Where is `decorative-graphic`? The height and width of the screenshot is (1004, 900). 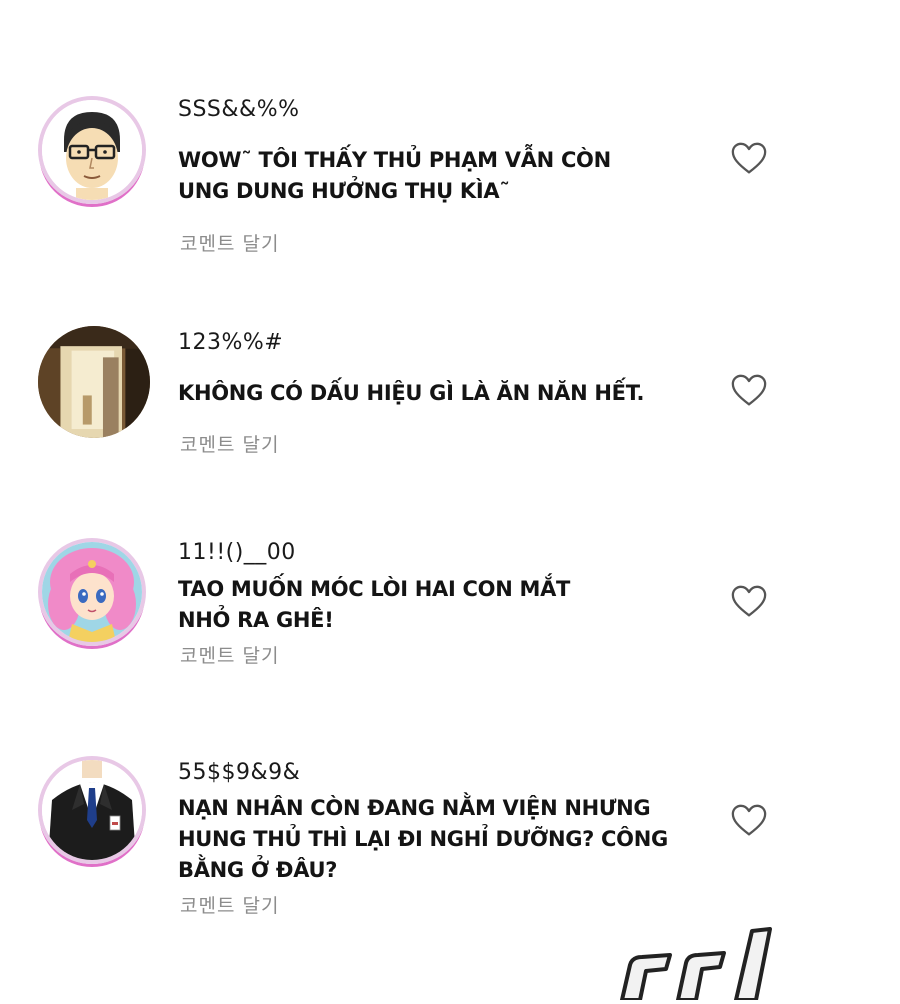 decorative-graphic is located at coordinates (700, 963).